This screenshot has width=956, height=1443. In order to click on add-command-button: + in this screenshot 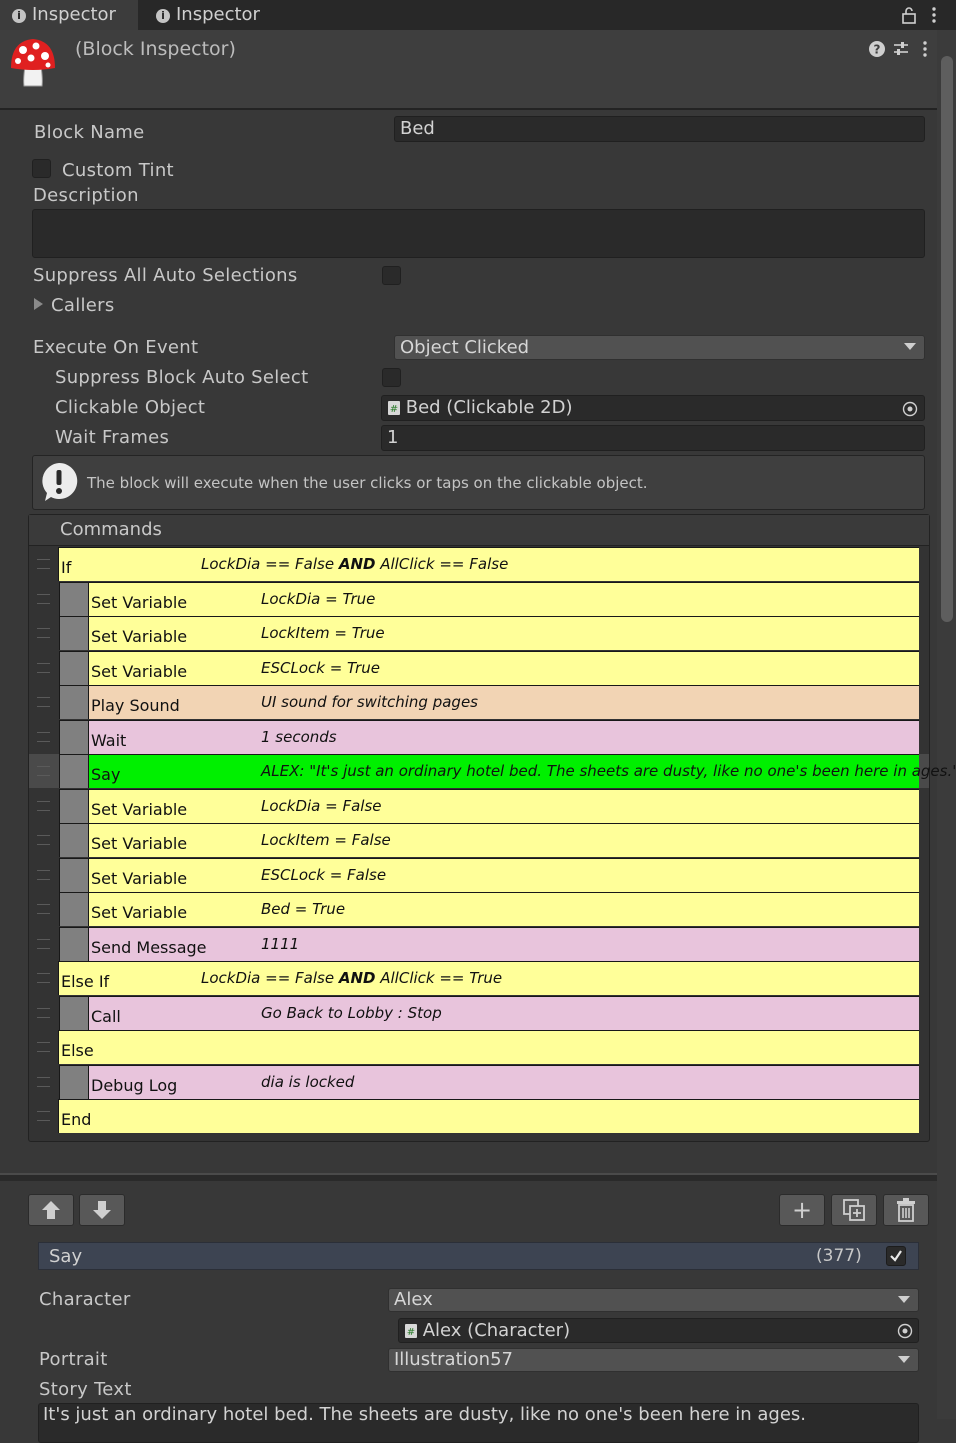, I will do `click(802, 1210)`.